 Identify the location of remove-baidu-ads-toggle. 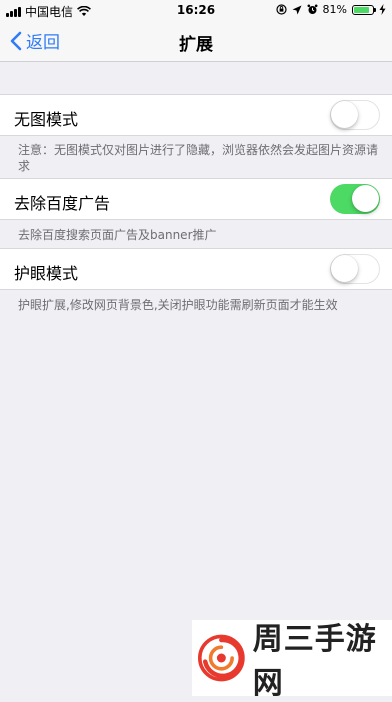
(355, 199).